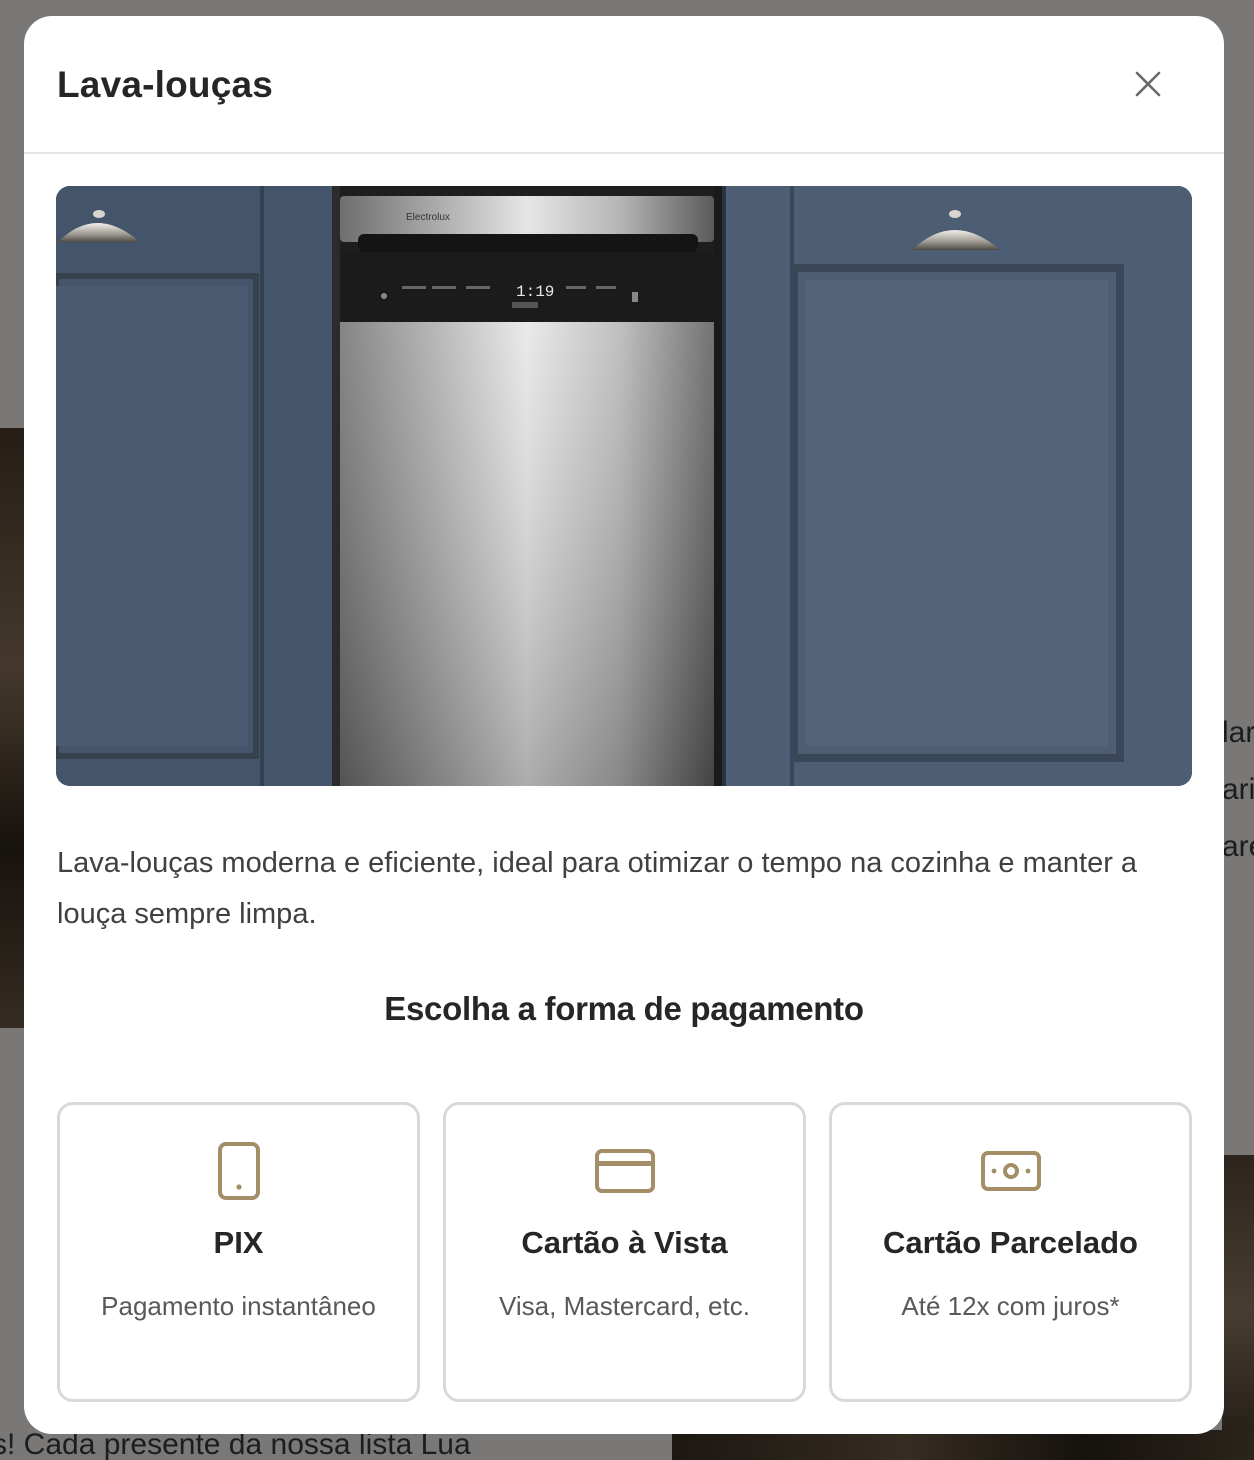 The image size is (1254, 1460). I want to click on payment-option-subtitle: Pagamento instantâneo, so click(238, 1306).